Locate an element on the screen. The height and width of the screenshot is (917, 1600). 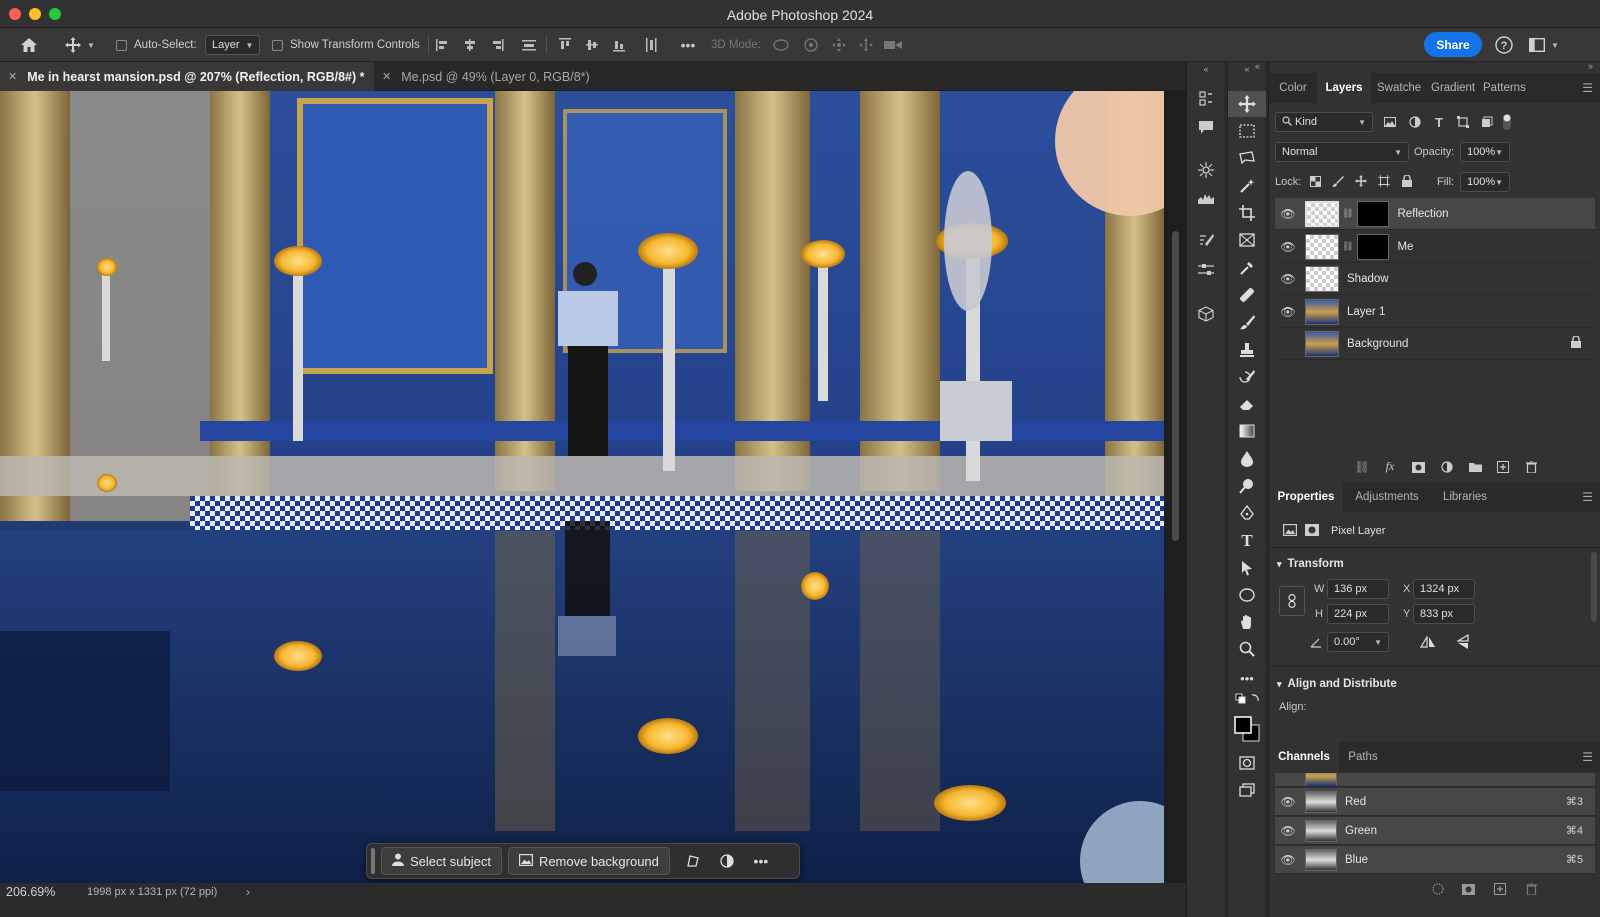
load-selection-icon is located at coordinates (1438, 889).